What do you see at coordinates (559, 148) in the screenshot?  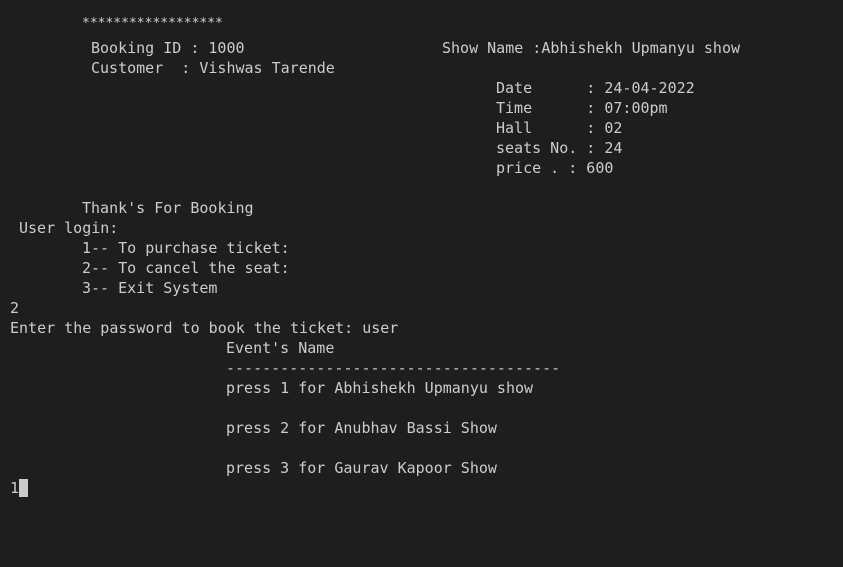 I see `receipt-seats: seats No. : 24` at bounding box center [559, 148].